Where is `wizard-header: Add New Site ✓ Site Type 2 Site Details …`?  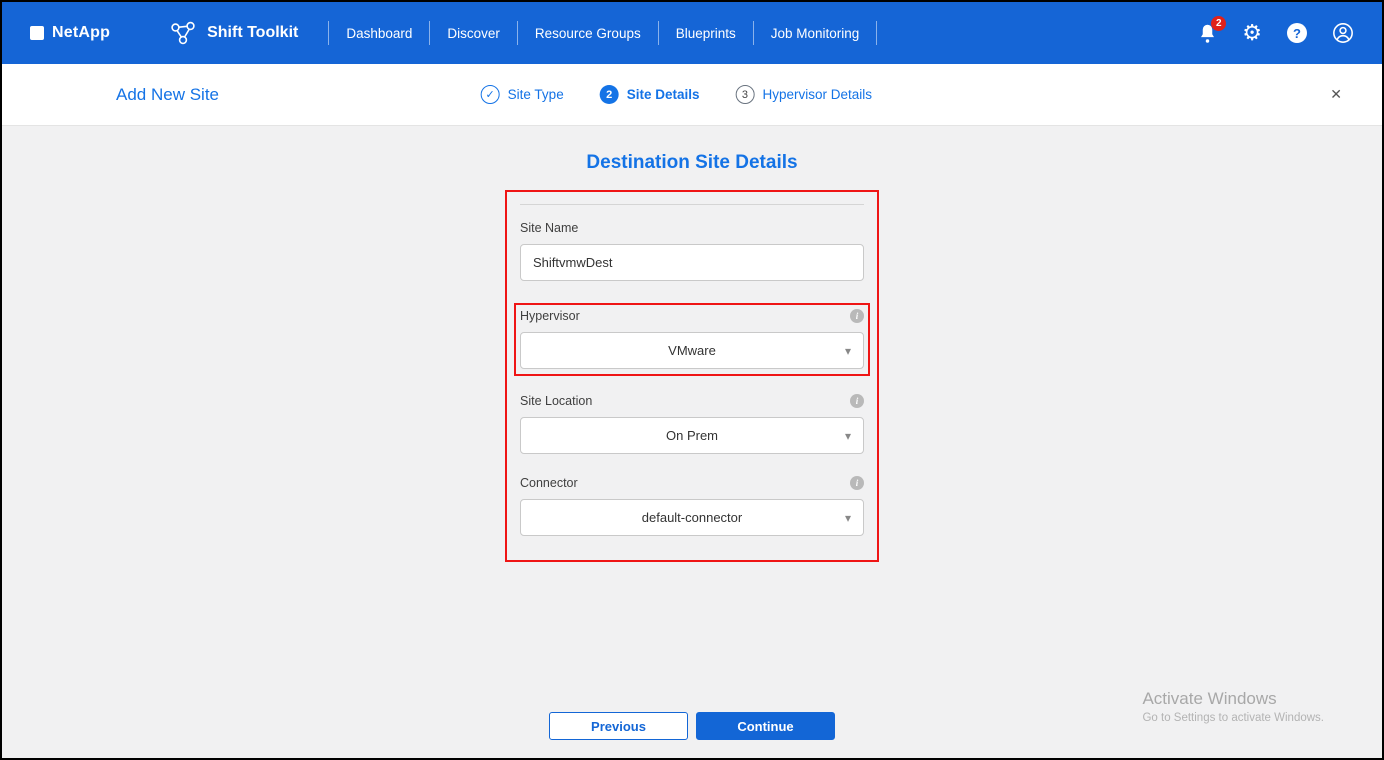 wizard-header: Add New Site ✓ Site Type 2 Site Details … is located at coordinates (692, 95).